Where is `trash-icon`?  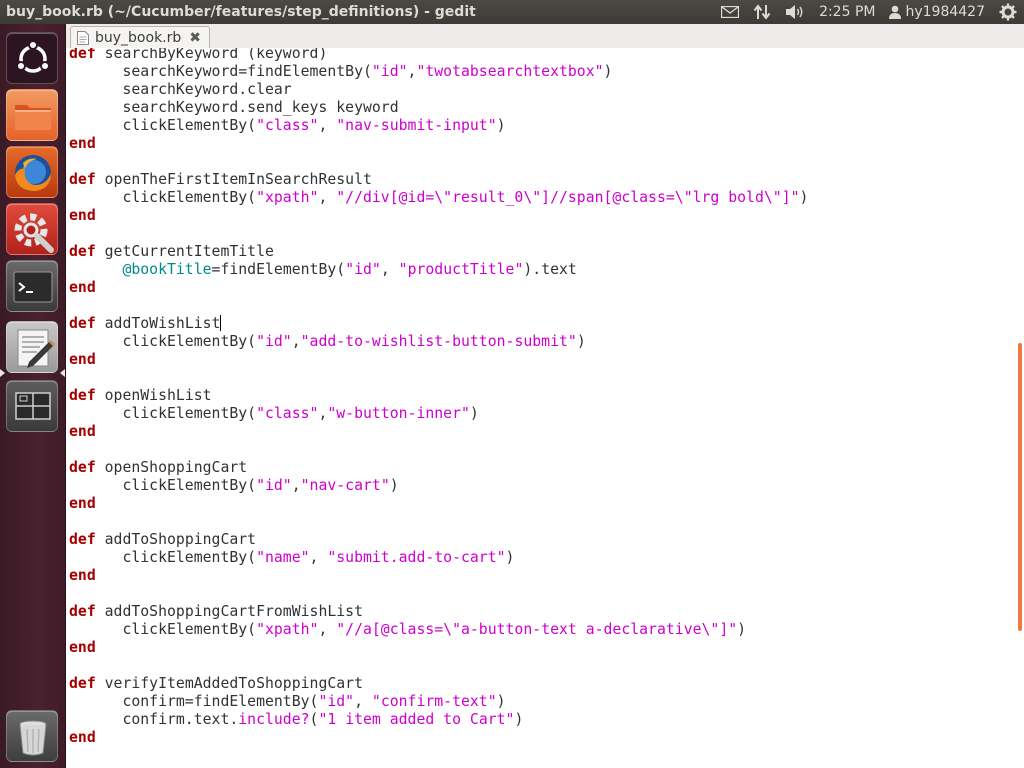
trash-icon is located at coordinates (33, 738).